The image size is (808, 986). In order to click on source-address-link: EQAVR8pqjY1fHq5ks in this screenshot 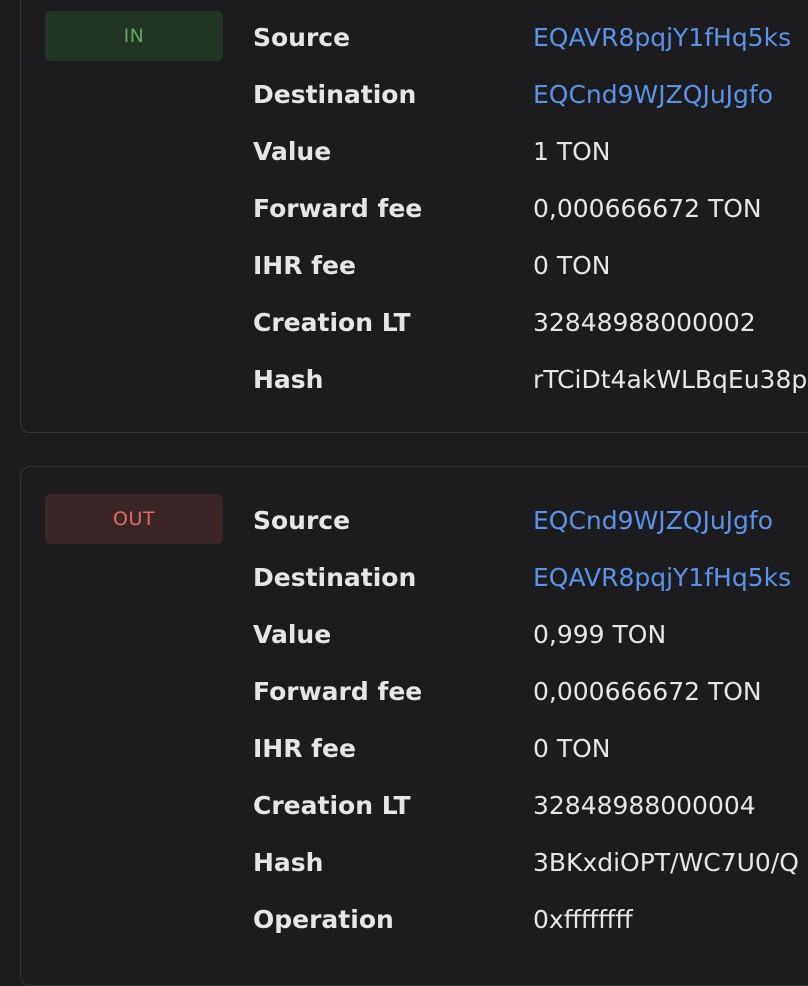, I will do `click(662, 38)`.